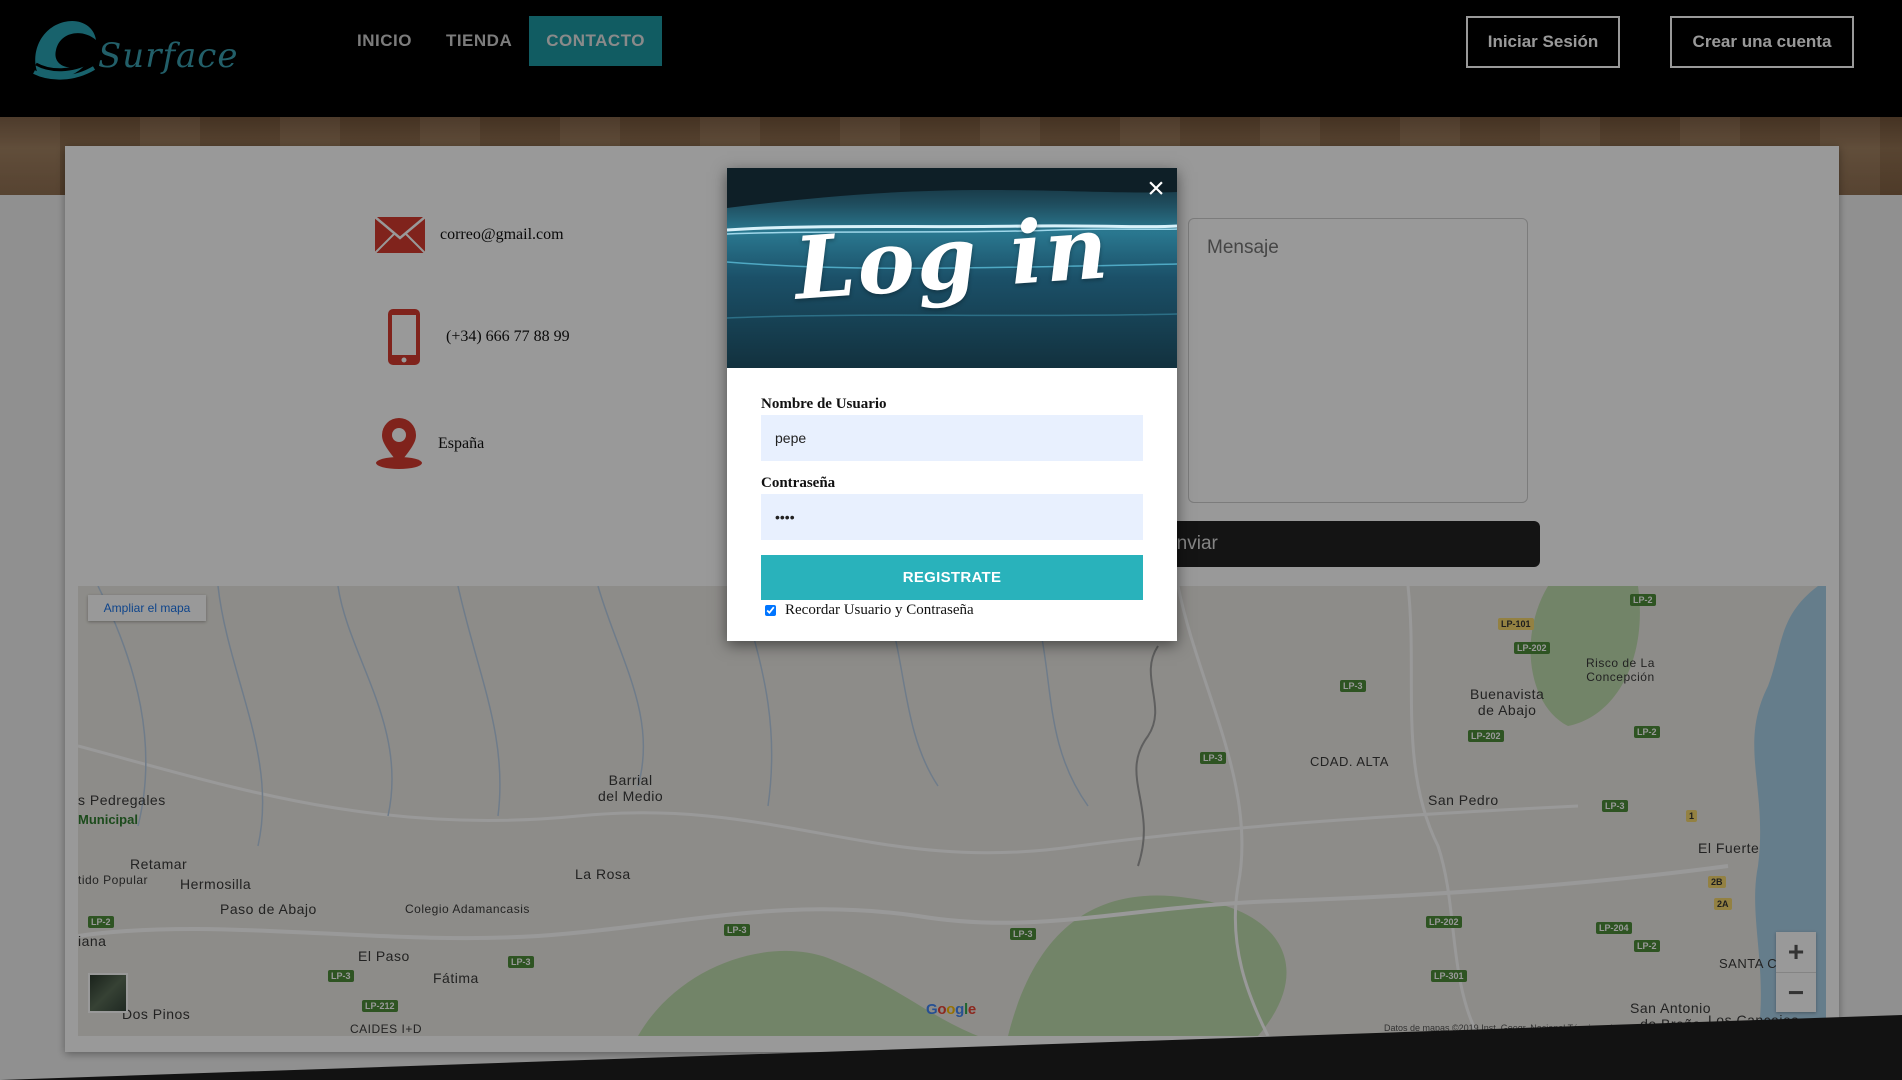 The width and height of the screenshot is (1902, 1080). What do you see at coordinates (770, 610) in the screenshot?
I see `remember-checkbox` at bounding box center [770, 610].